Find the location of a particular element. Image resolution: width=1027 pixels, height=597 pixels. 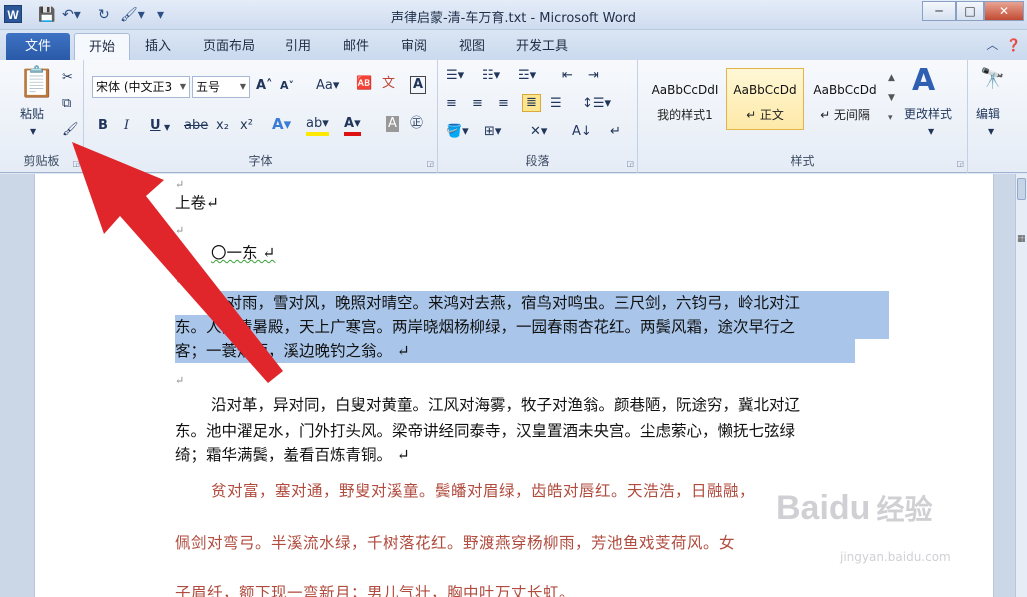

paragraph-launcher-icon: ◲ is located at coordinates (630, 163).